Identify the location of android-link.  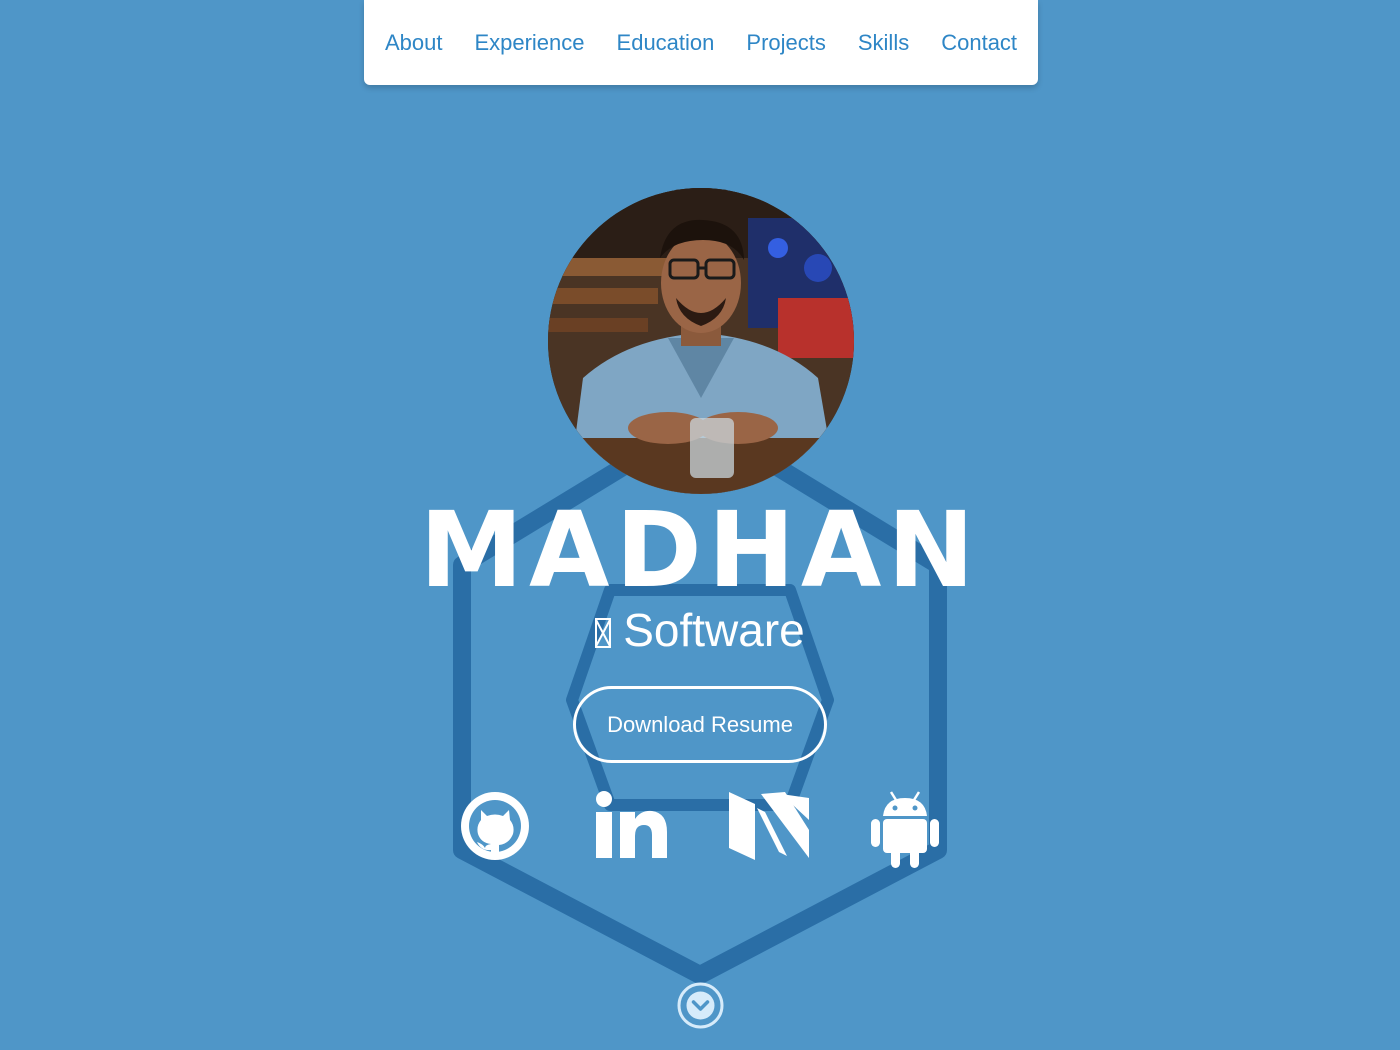
(905, 829).